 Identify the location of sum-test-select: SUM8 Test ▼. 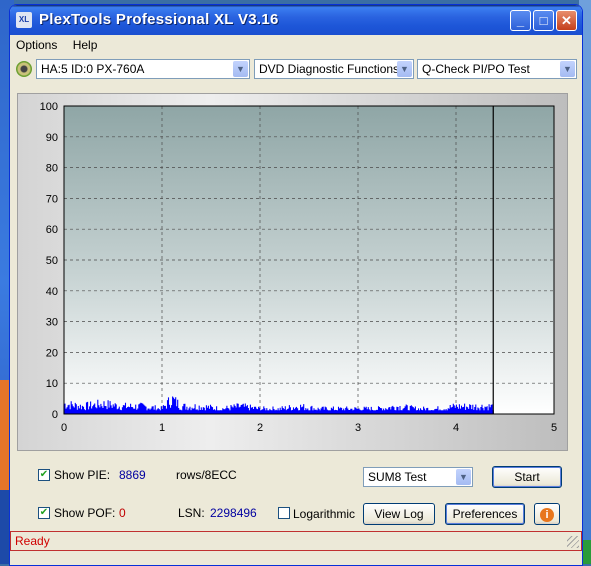
(418, 477).